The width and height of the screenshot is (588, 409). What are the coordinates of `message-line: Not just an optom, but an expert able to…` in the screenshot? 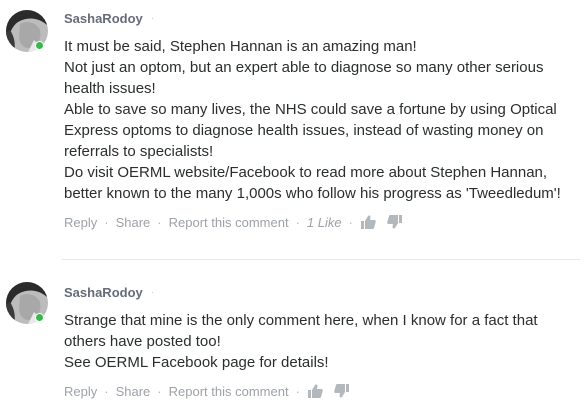 It's located at (304, 78).